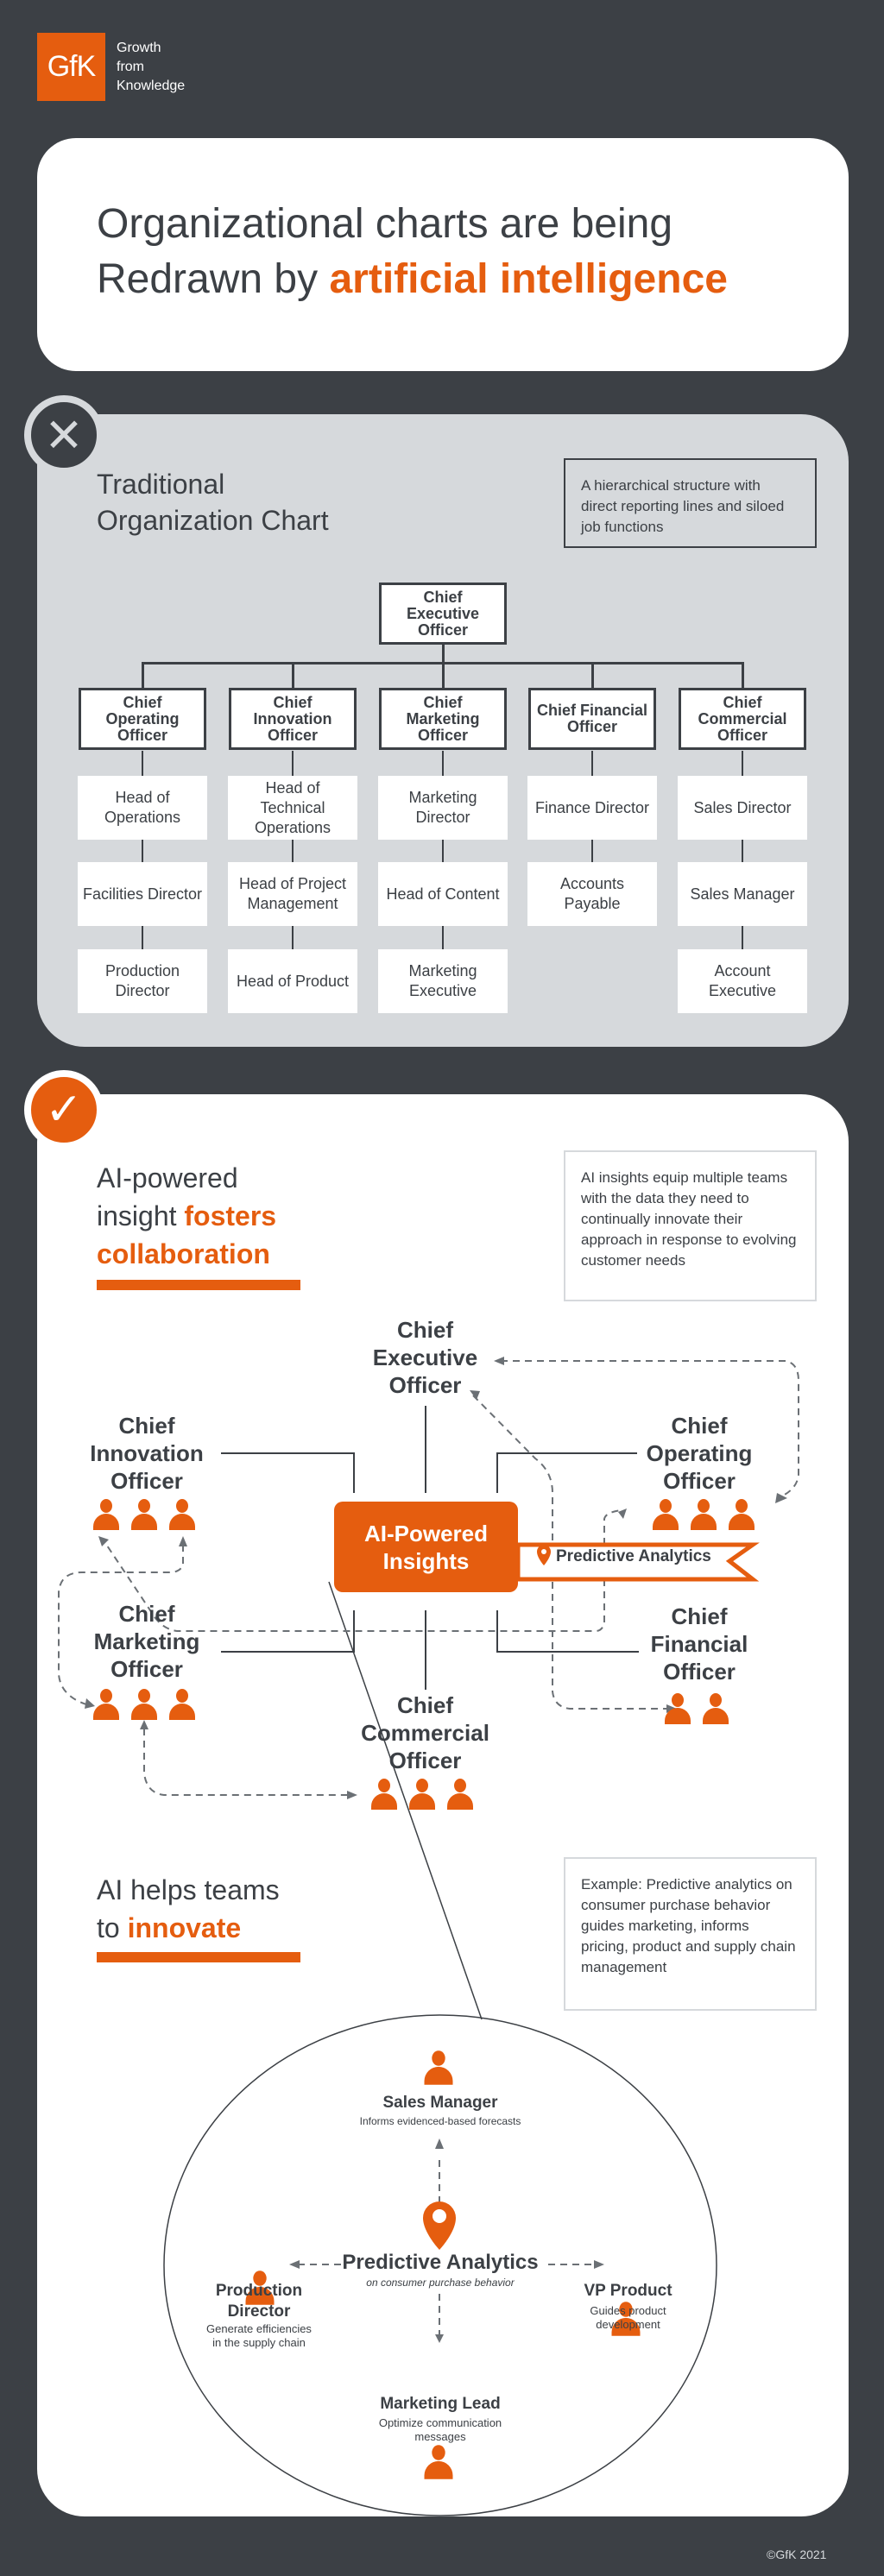 The image size is (884, 2576). Describe the element at coordinates (441, 2404) in the screenshot. I see `node-marketing-lead-role: Marketing Lead` at that location.